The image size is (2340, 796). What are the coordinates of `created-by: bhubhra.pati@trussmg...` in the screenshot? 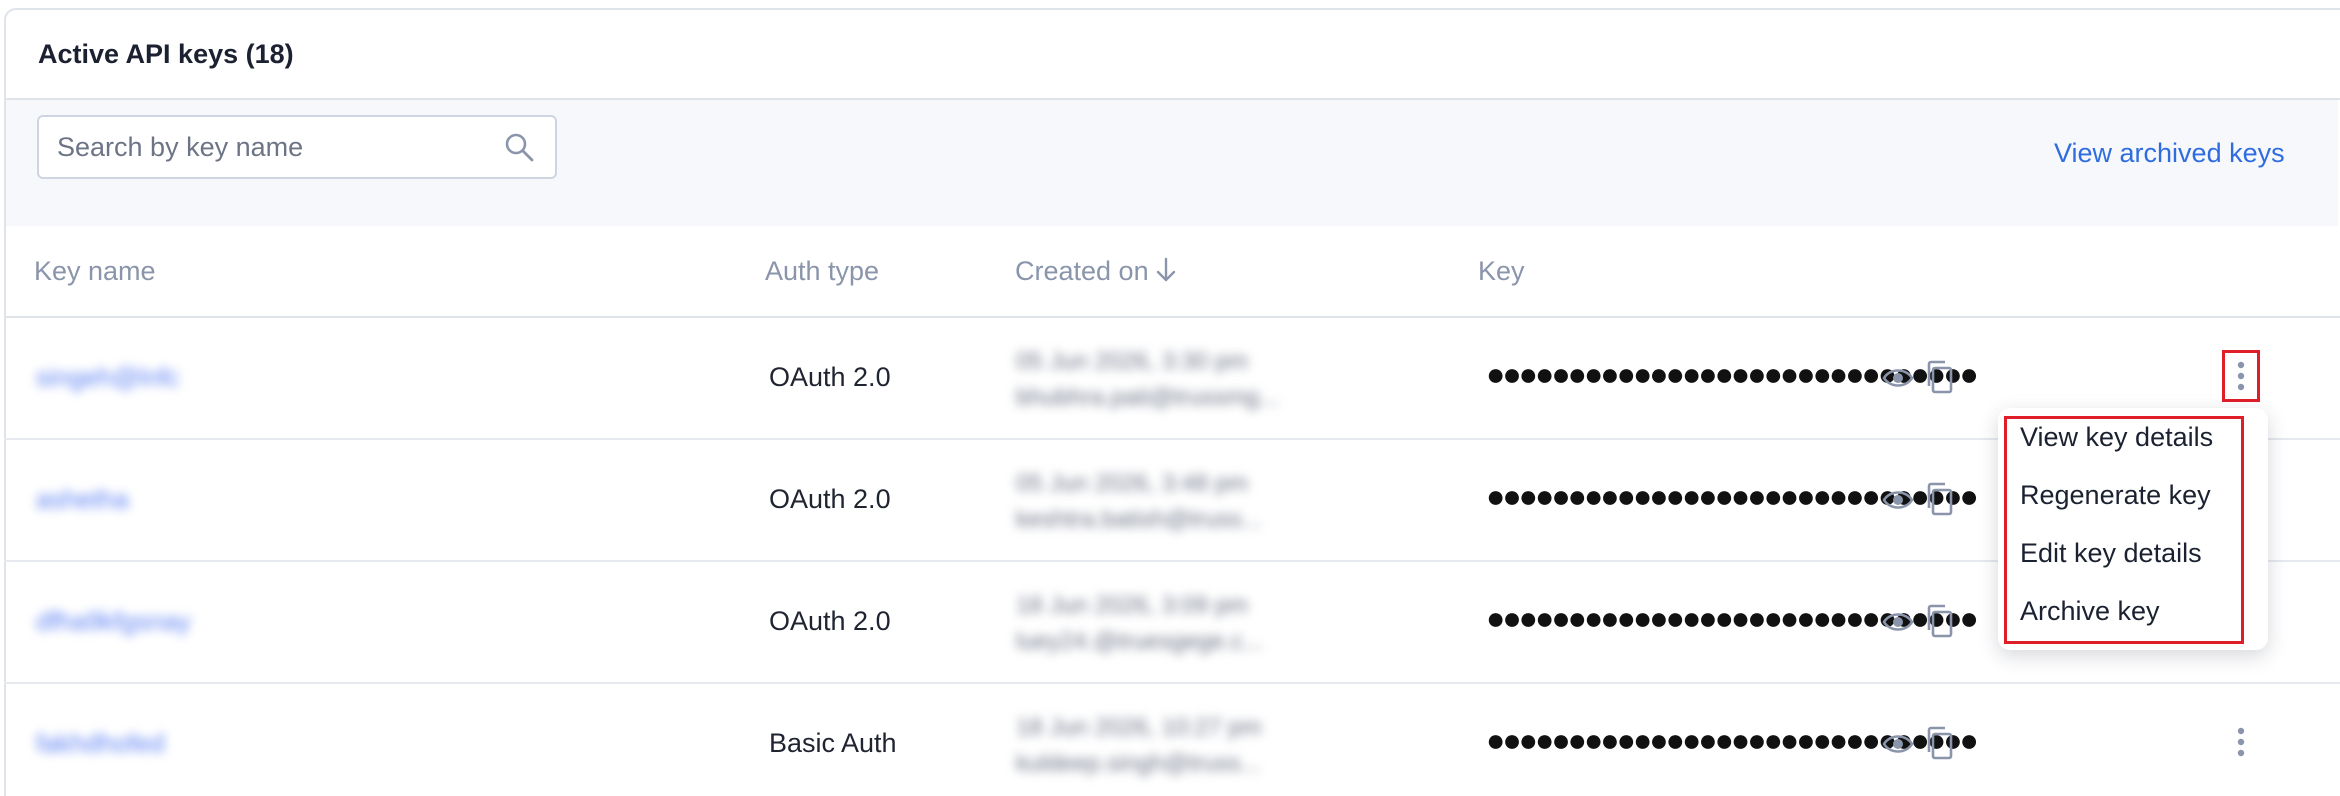 It's located at (1148, 397).